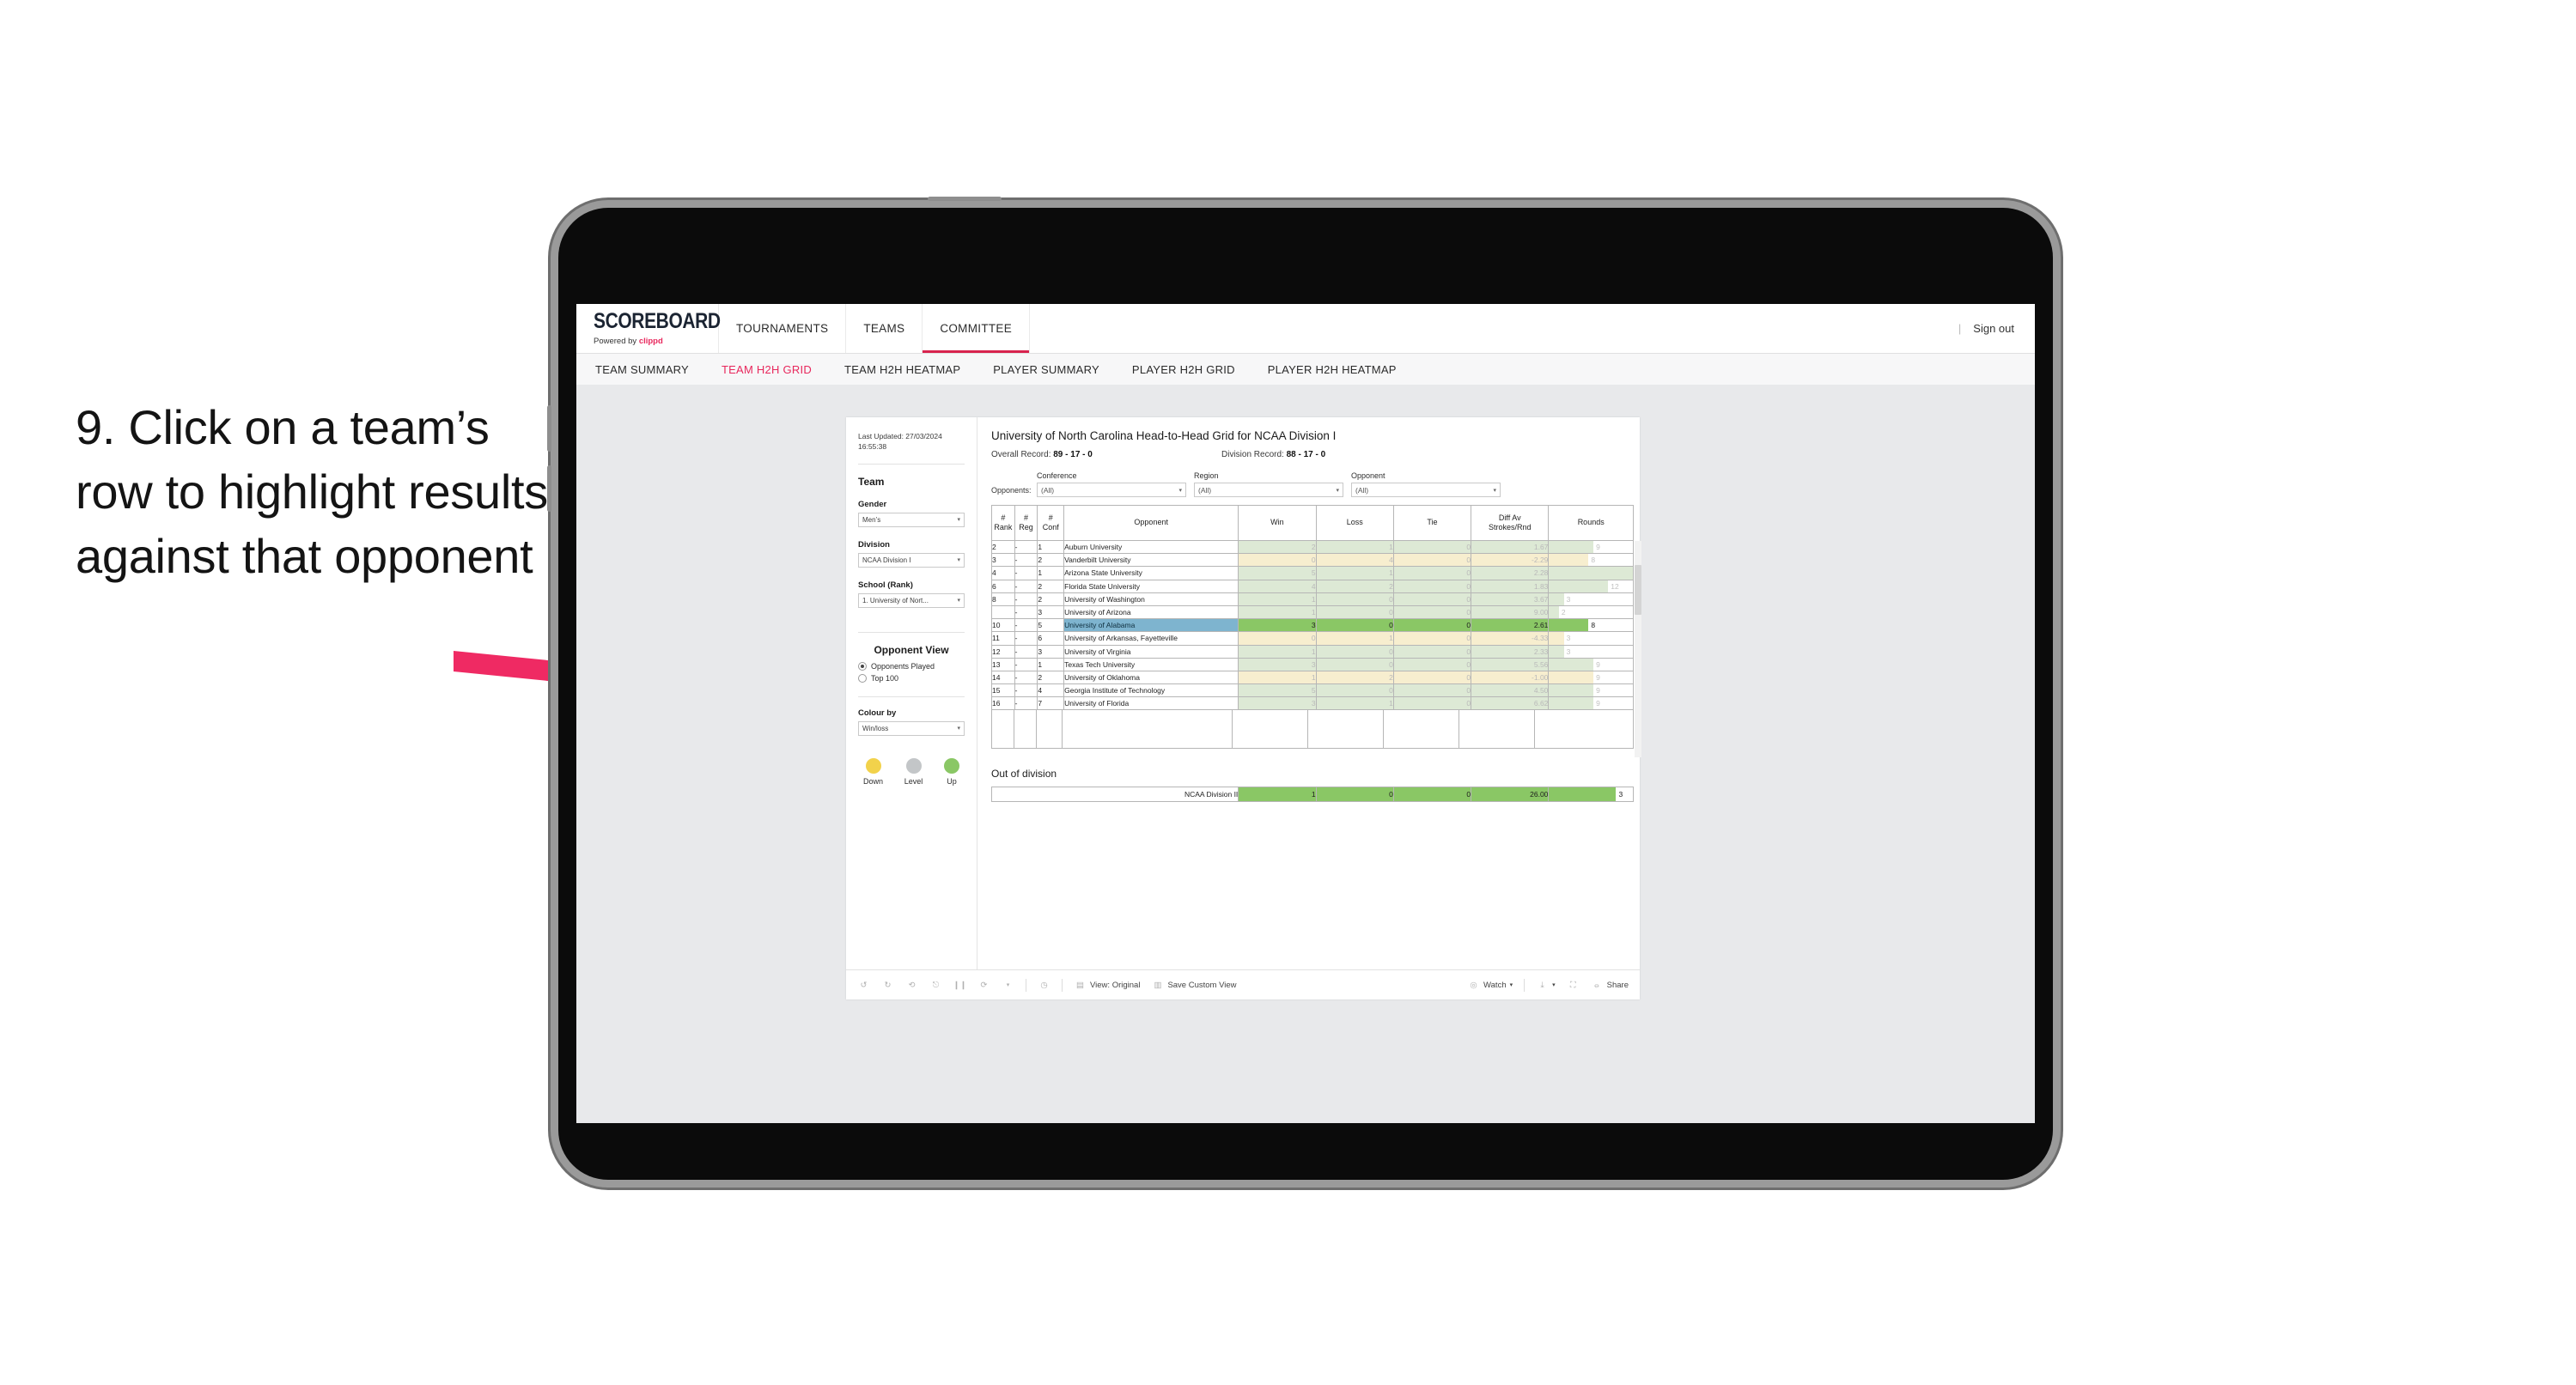  What do you see at coordinates (1273, 454) in the screenshot?
I see `division-record: Division Record: 88 - 17 - 0` at bounding box center [1273, 454].